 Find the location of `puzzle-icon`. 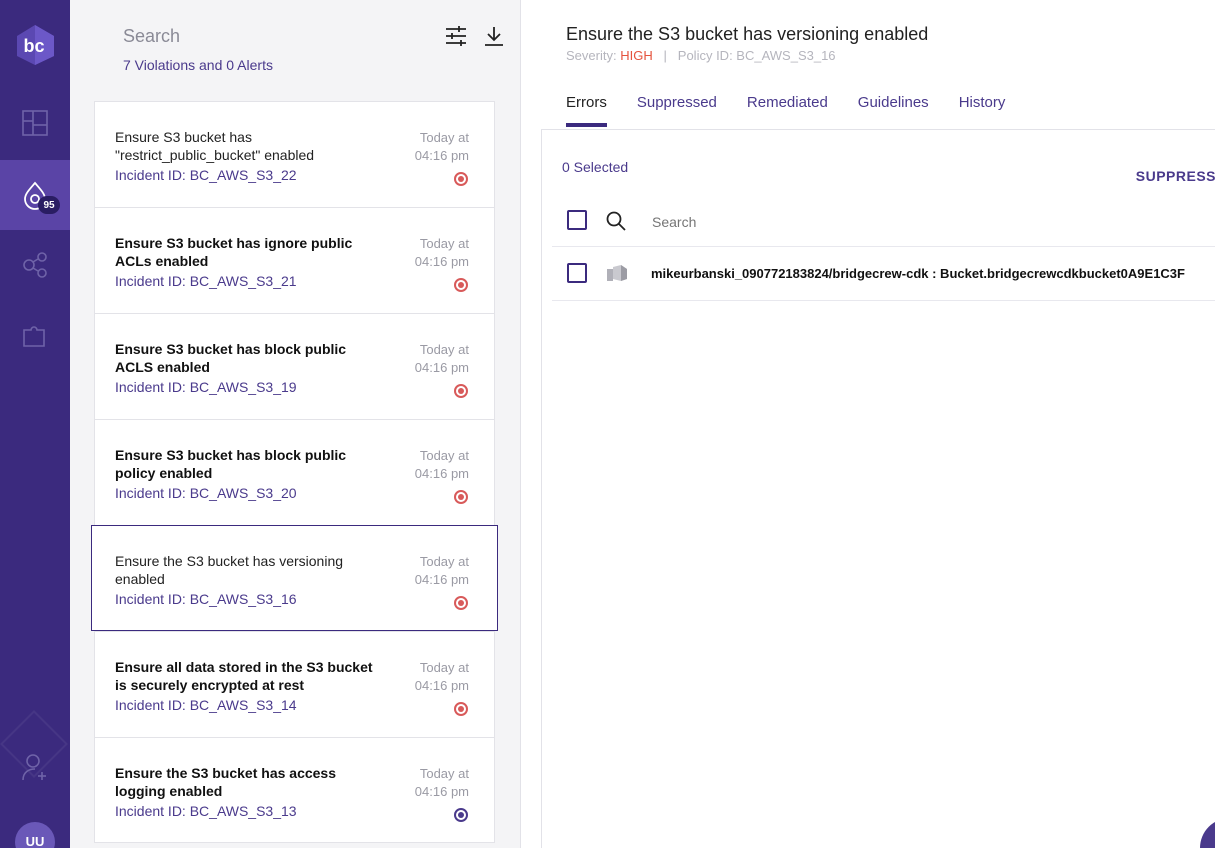

puzzle-icon is located at coordinates (34, 336).